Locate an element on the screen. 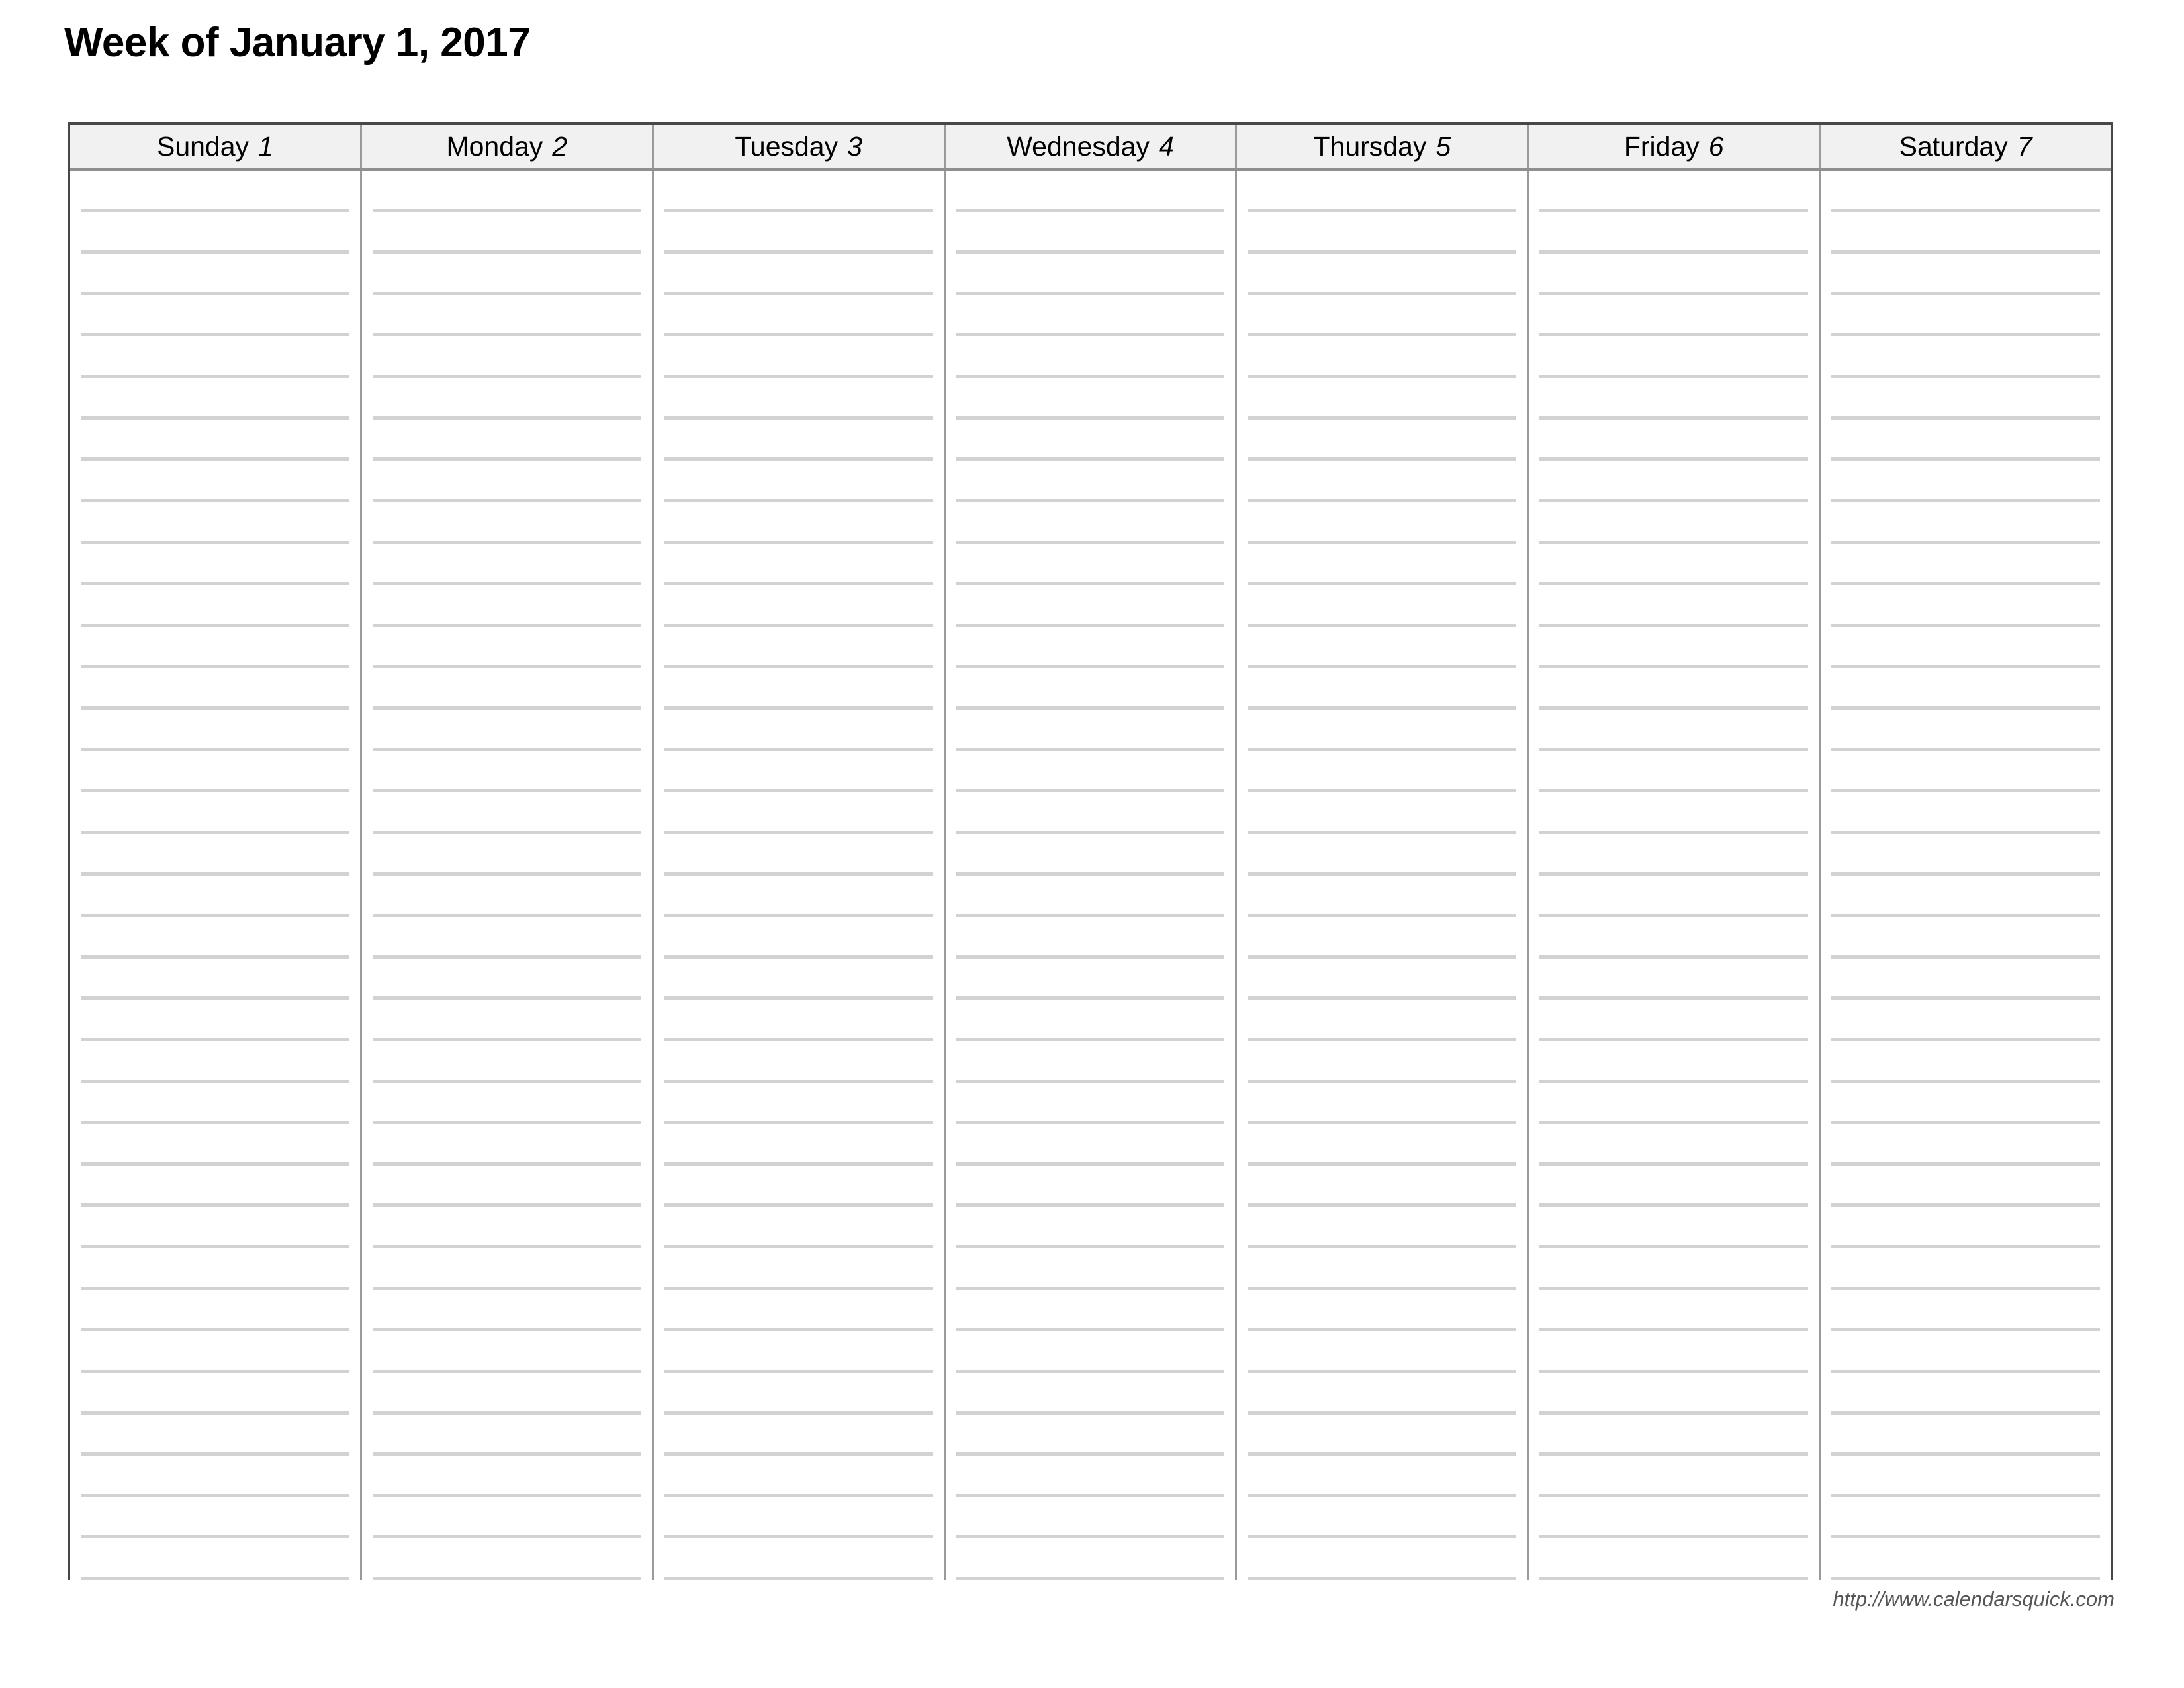 The width and height of the screenshot is (2184, 1688). day-date-number: 4 is located at coordinates (1166, 146).